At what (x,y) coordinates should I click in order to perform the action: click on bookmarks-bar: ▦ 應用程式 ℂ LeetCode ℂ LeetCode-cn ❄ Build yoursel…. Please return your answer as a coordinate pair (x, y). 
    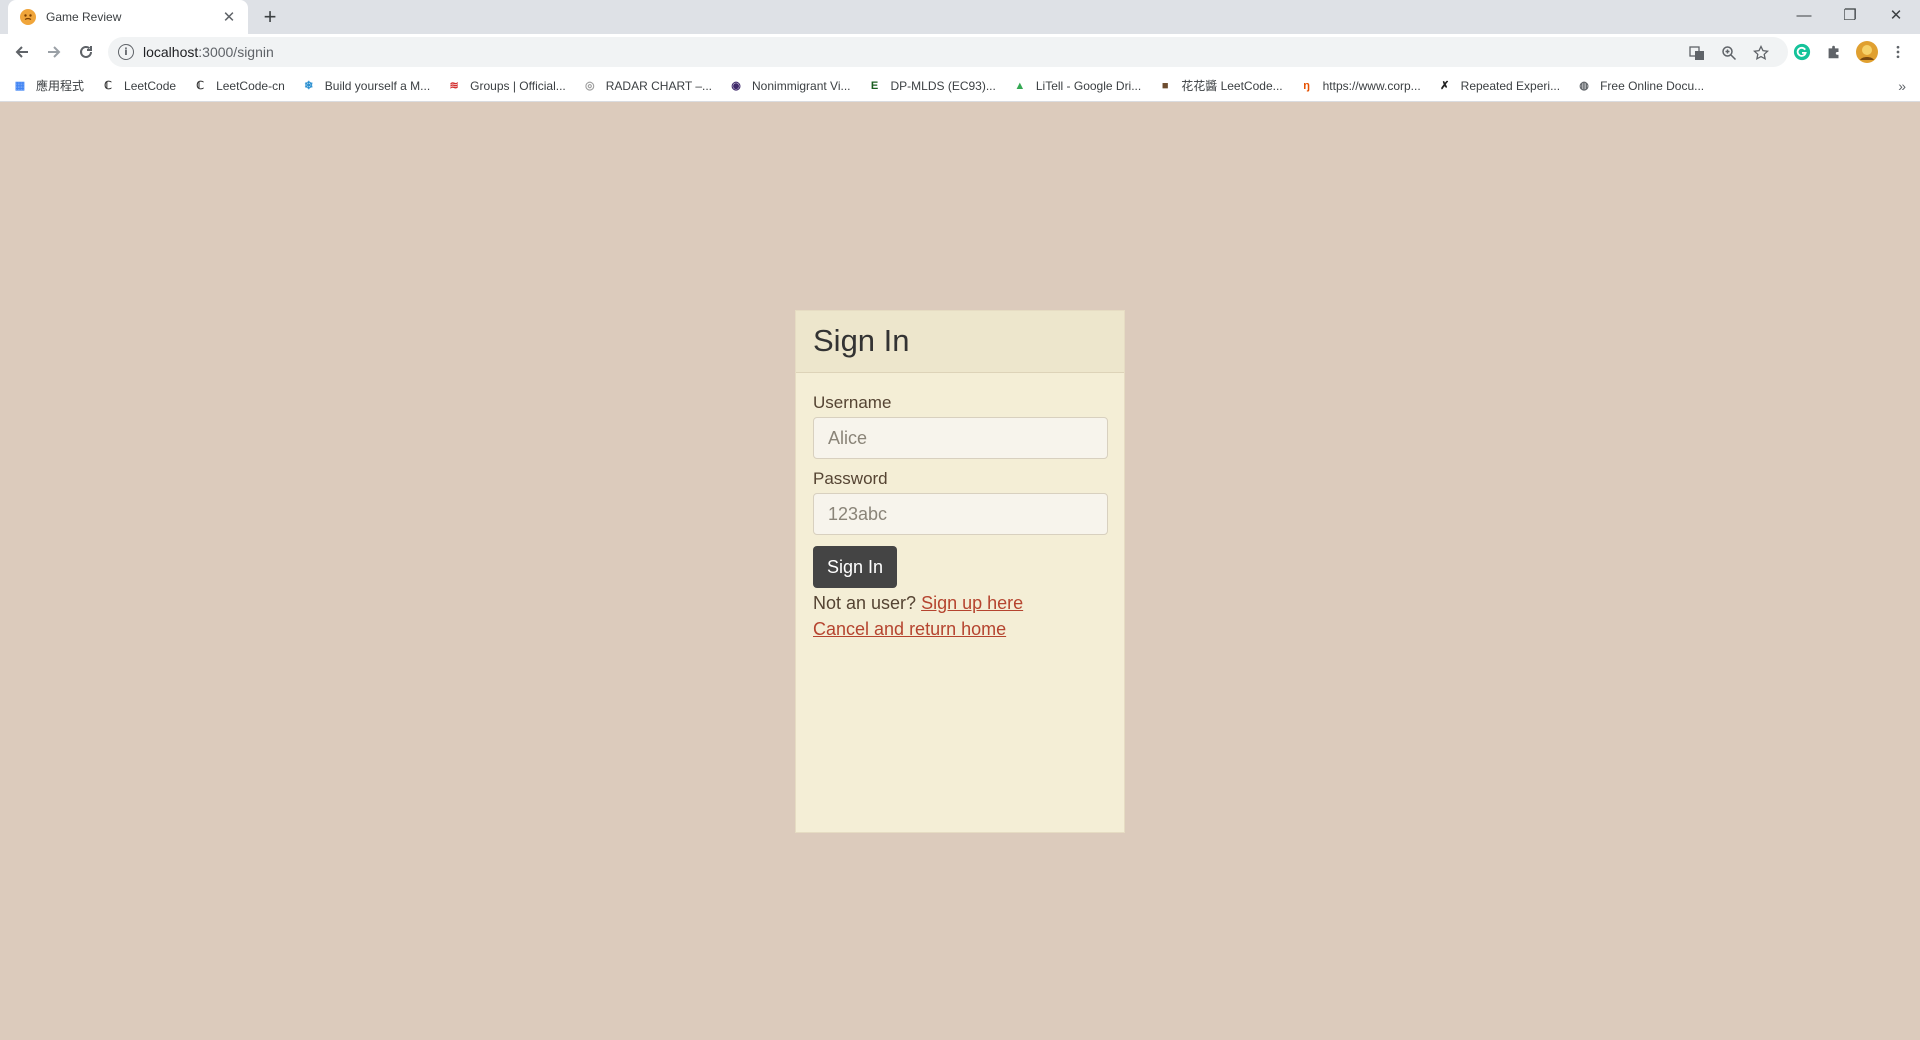
    Looking at the image, I should click on (960, 86).